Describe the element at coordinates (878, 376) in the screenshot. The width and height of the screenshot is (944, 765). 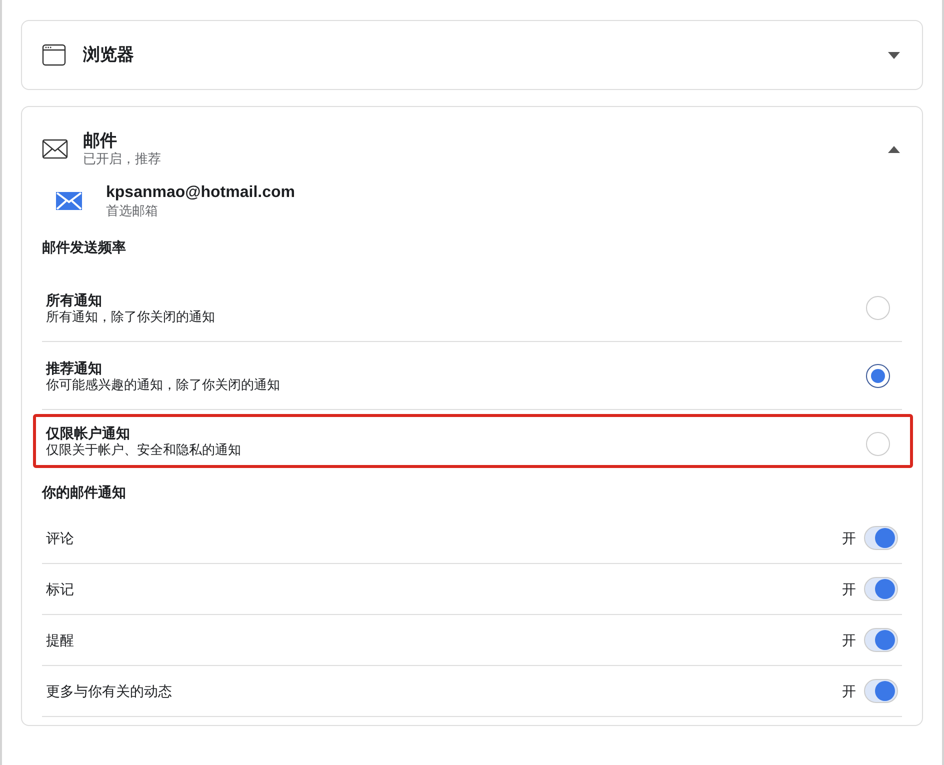
I see `radio-button` at that location.